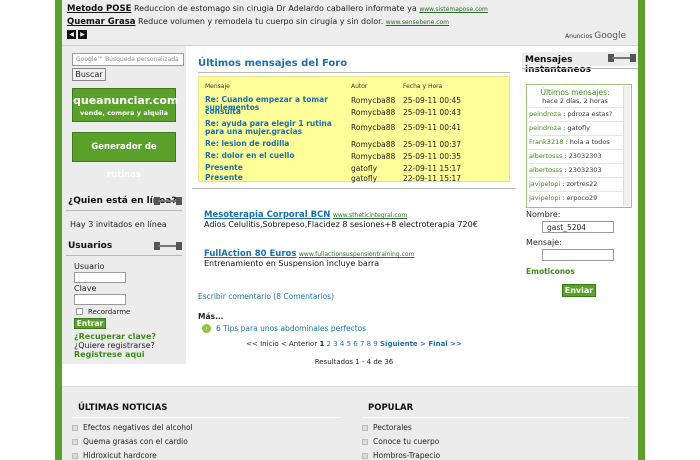 This screenshot has height=460, width=700. What do you see at coordinates (101, 22) in the screenshot?
I see `ad-title: Quemar Grasa` at bounding box center [101, 22].